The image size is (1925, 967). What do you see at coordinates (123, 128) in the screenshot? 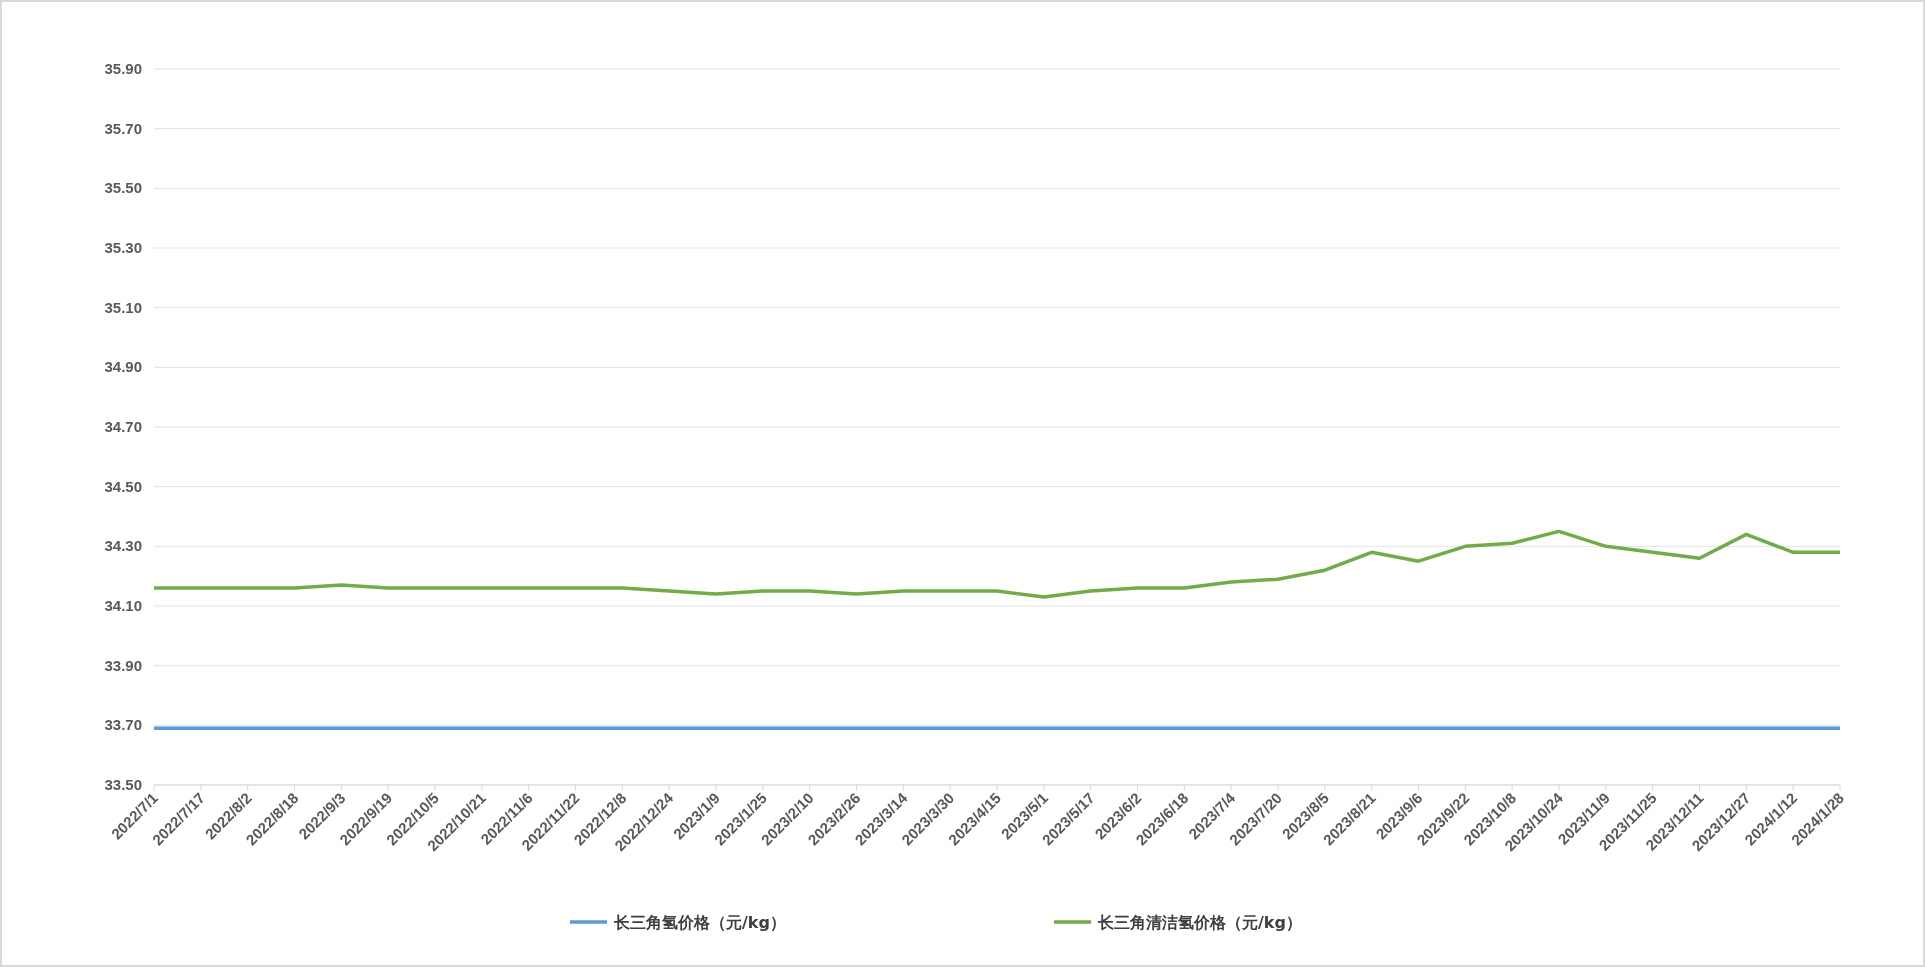
I see `y-tick-label: 35.70` at bounding box center [123, 128].